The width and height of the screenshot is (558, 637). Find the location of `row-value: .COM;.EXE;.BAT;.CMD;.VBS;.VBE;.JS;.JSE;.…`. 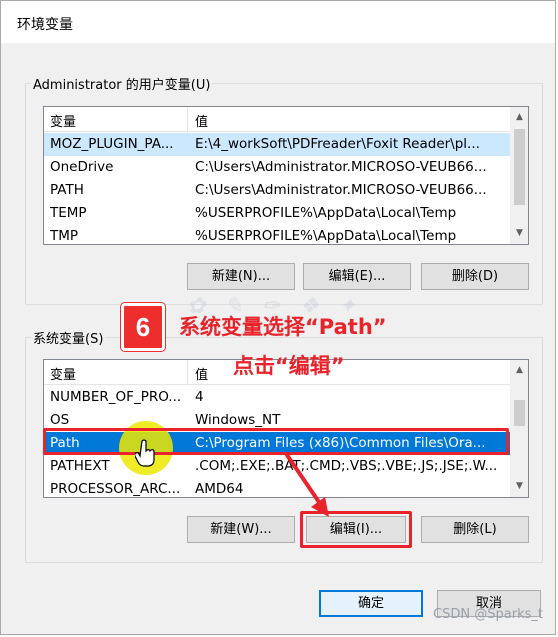

row-value: .COM;.EXE;.BAT;.CMD;.VBS;.VBE;.JS;.JSE;.… is located at coordinates (346, 466).